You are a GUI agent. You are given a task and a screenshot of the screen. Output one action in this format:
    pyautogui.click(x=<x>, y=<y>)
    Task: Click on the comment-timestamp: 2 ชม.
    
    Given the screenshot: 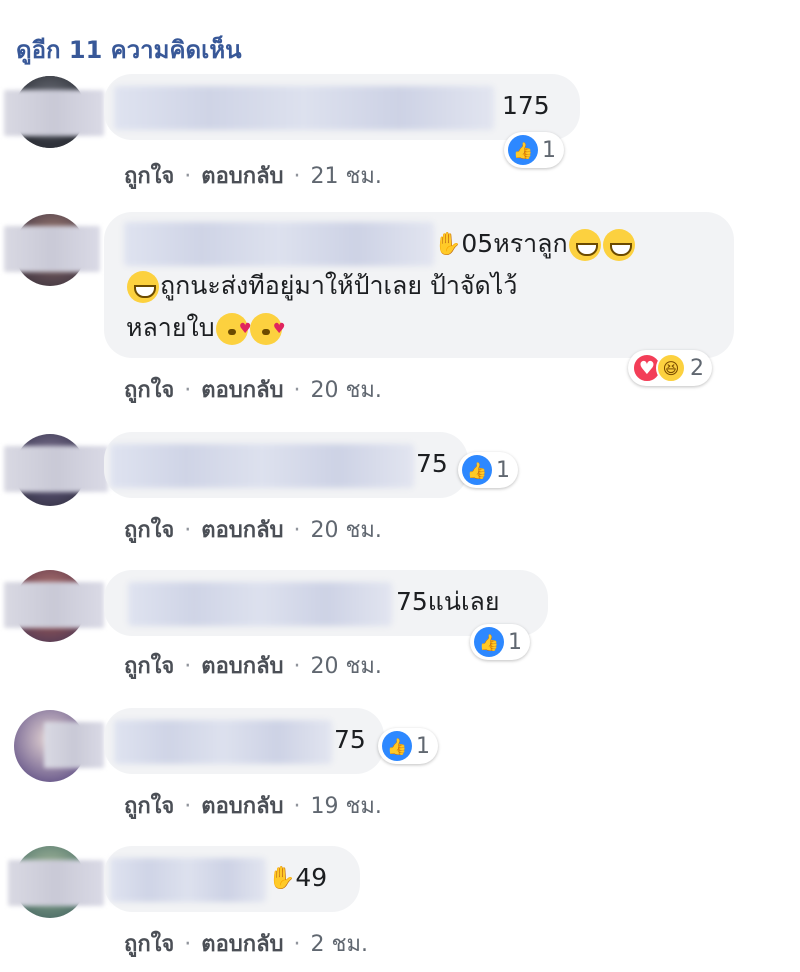 What is the action you would take?
    pyautogui.click(x=339, y=944)
    